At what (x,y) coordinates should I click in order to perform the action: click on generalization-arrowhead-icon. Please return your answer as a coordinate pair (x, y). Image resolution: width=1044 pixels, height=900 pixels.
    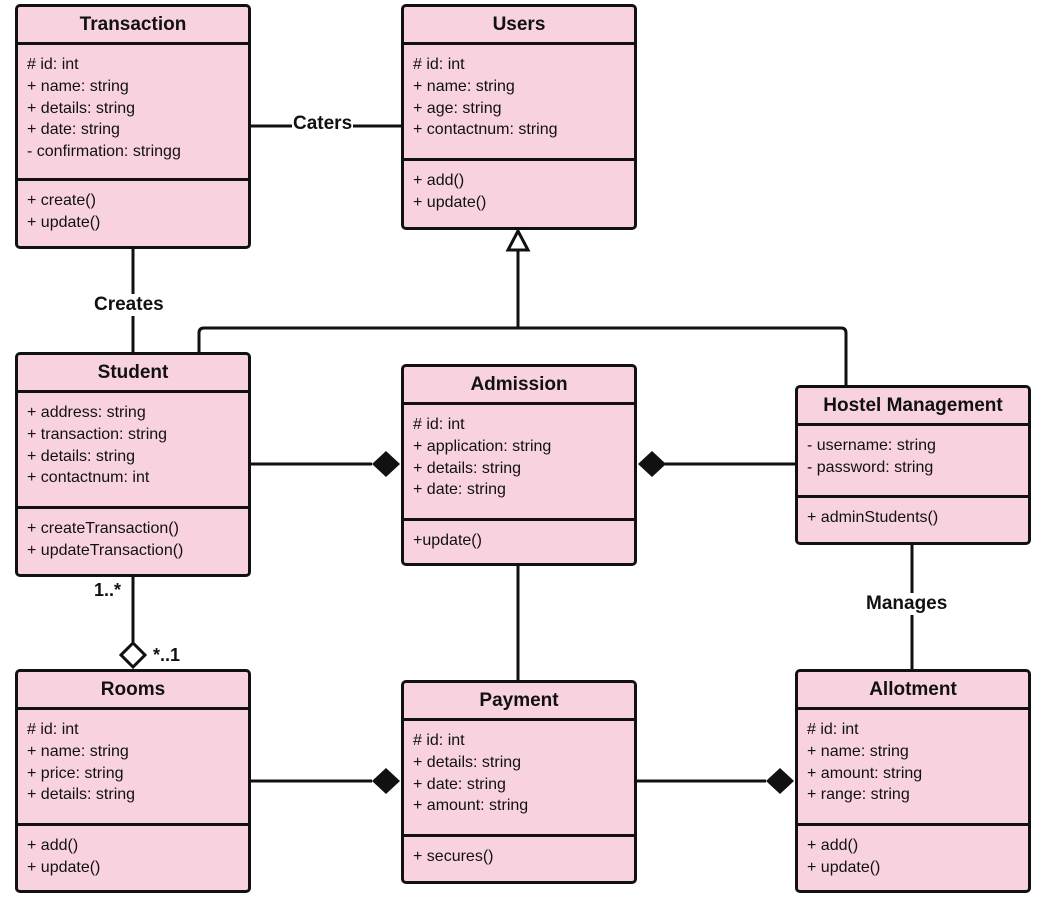
    Looking at the image, I should click on (518, 239).